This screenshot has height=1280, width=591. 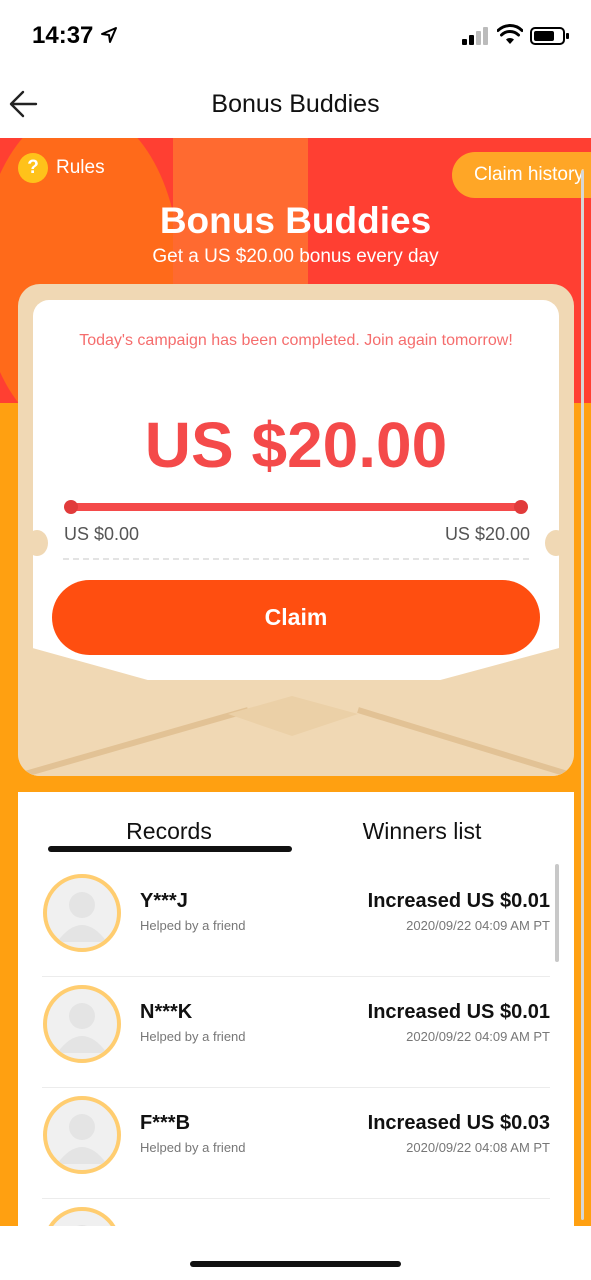 I want to click on page-title: Bonus Buddies, so click(x=295, y=104).